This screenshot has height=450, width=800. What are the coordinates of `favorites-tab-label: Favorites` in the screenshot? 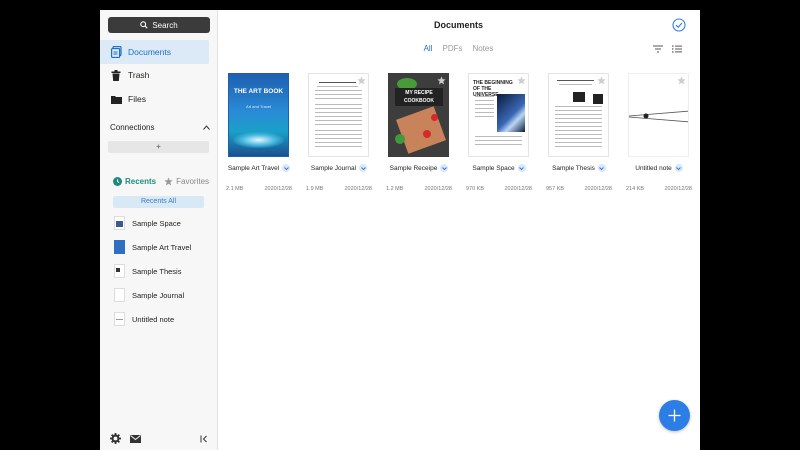 It's located at (193, 181).